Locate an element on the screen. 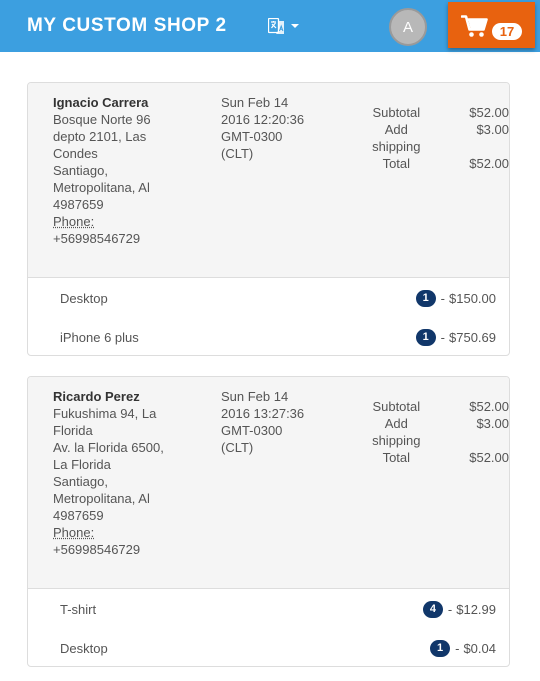 The image size is (540, 681). shop-title: MY CUSTOM SHOP 2 is located at coordinates (127, 26).